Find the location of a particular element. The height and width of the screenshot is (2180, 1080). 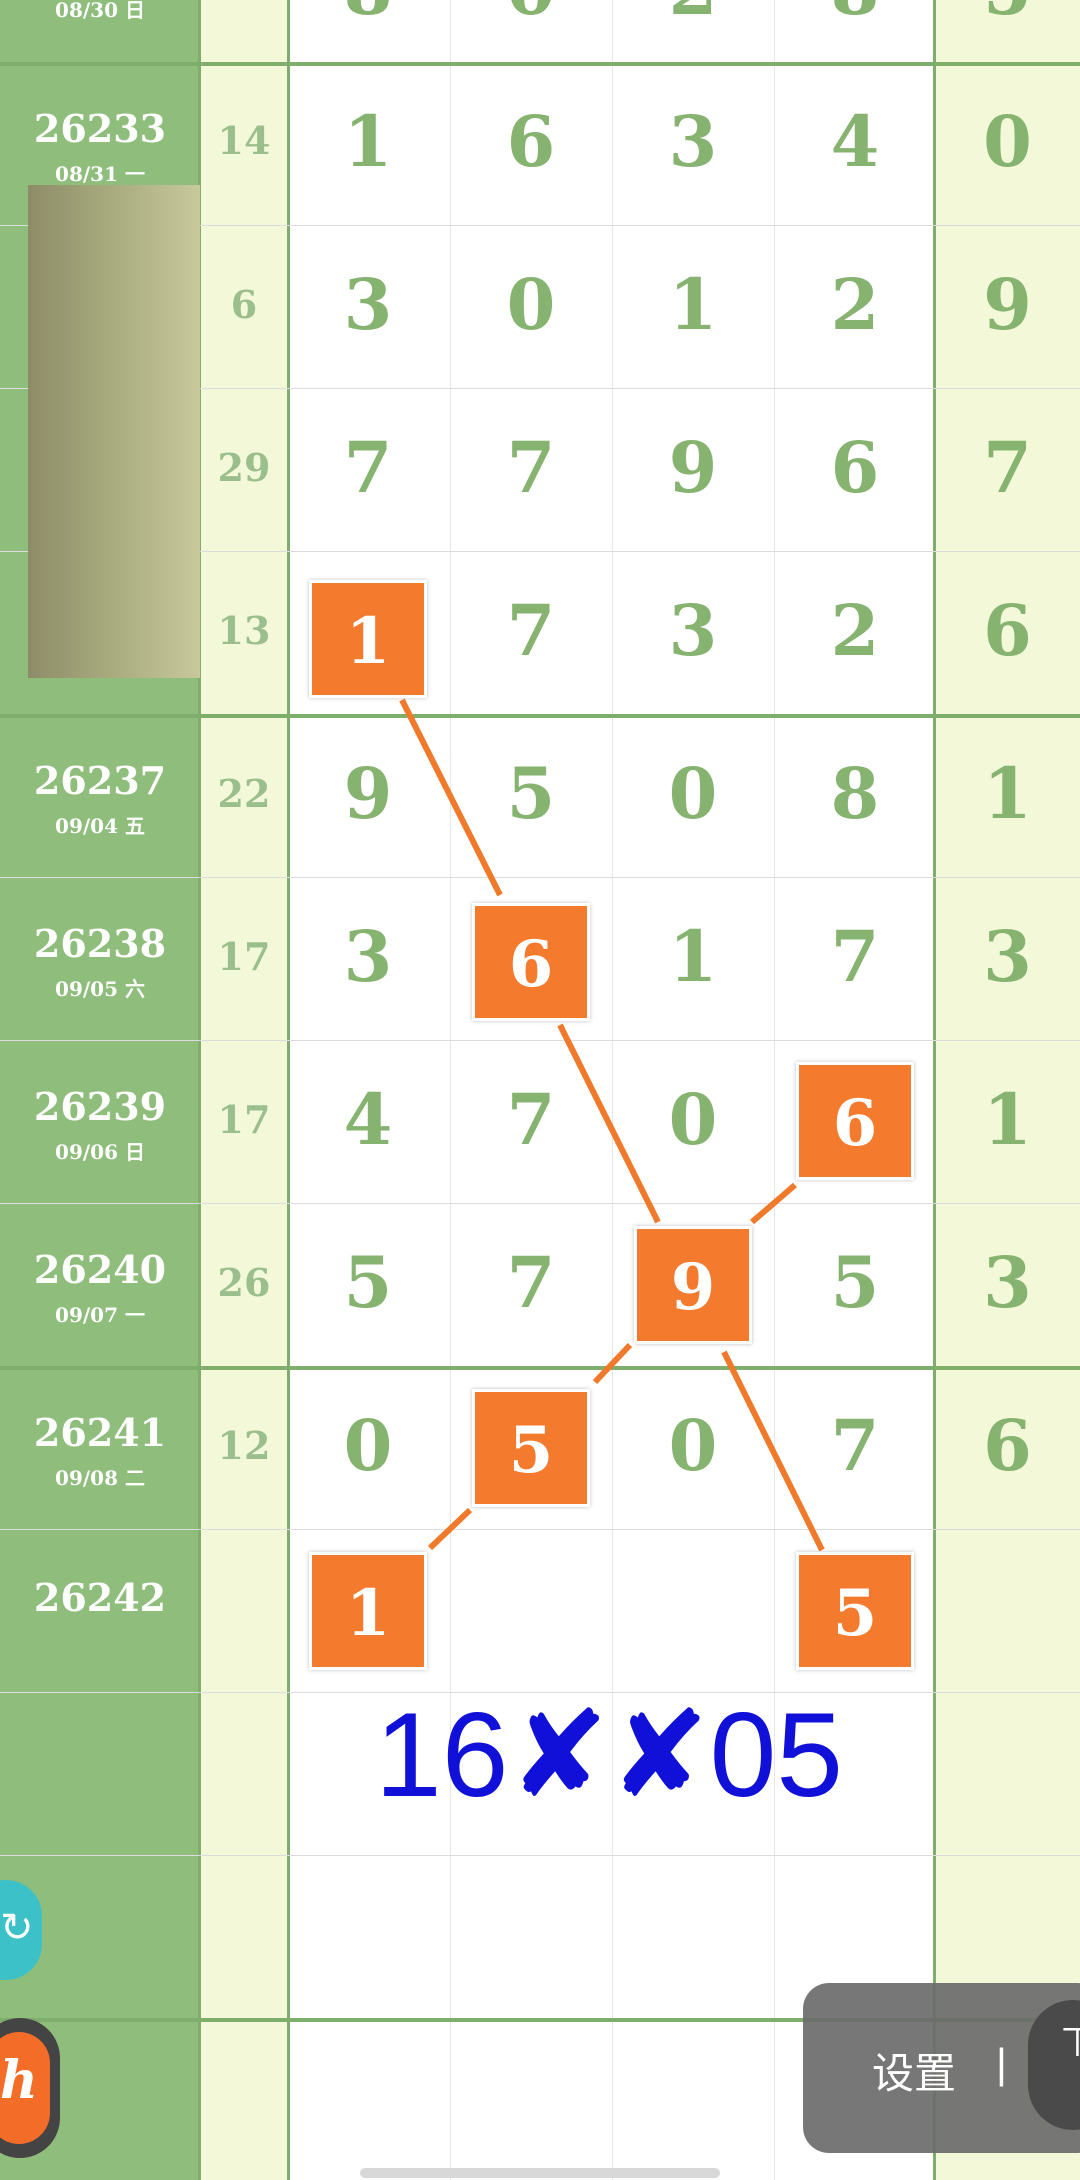

refresh-icon: ↻ is located at coordinates (17, 1928).